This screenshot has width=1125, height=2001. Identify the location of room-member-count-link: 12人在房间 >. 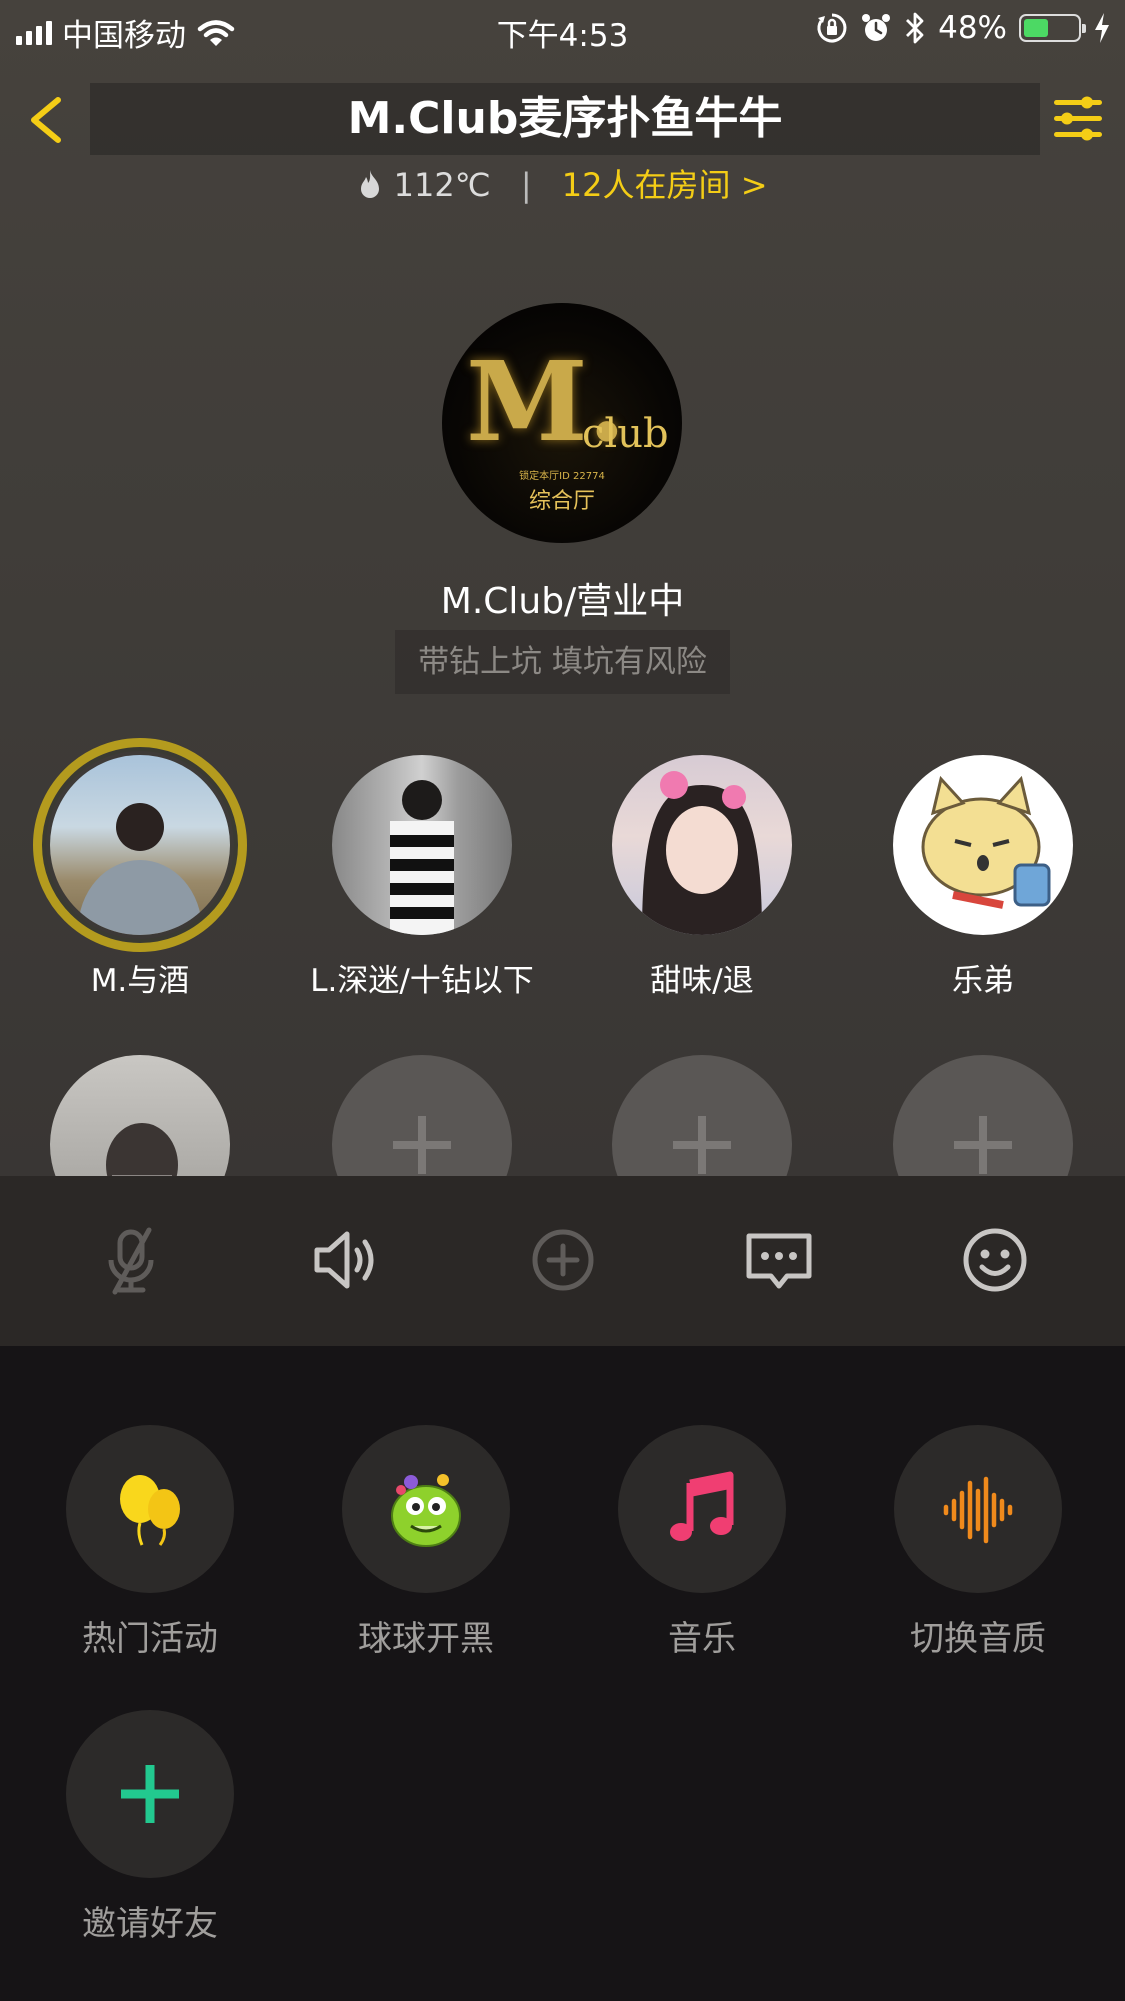
(665, 185).